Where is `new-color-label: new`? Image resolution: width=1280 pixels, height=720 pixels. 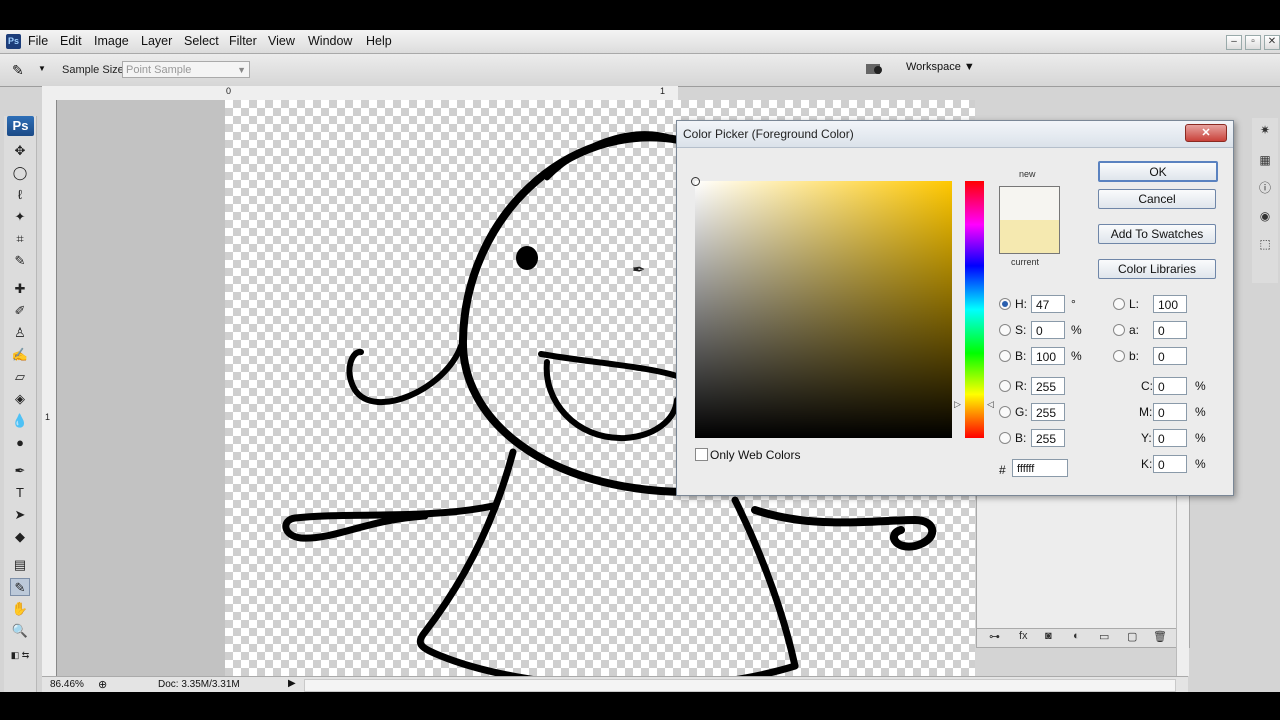
new-color-label: new is located at coordinates (1027, 174).